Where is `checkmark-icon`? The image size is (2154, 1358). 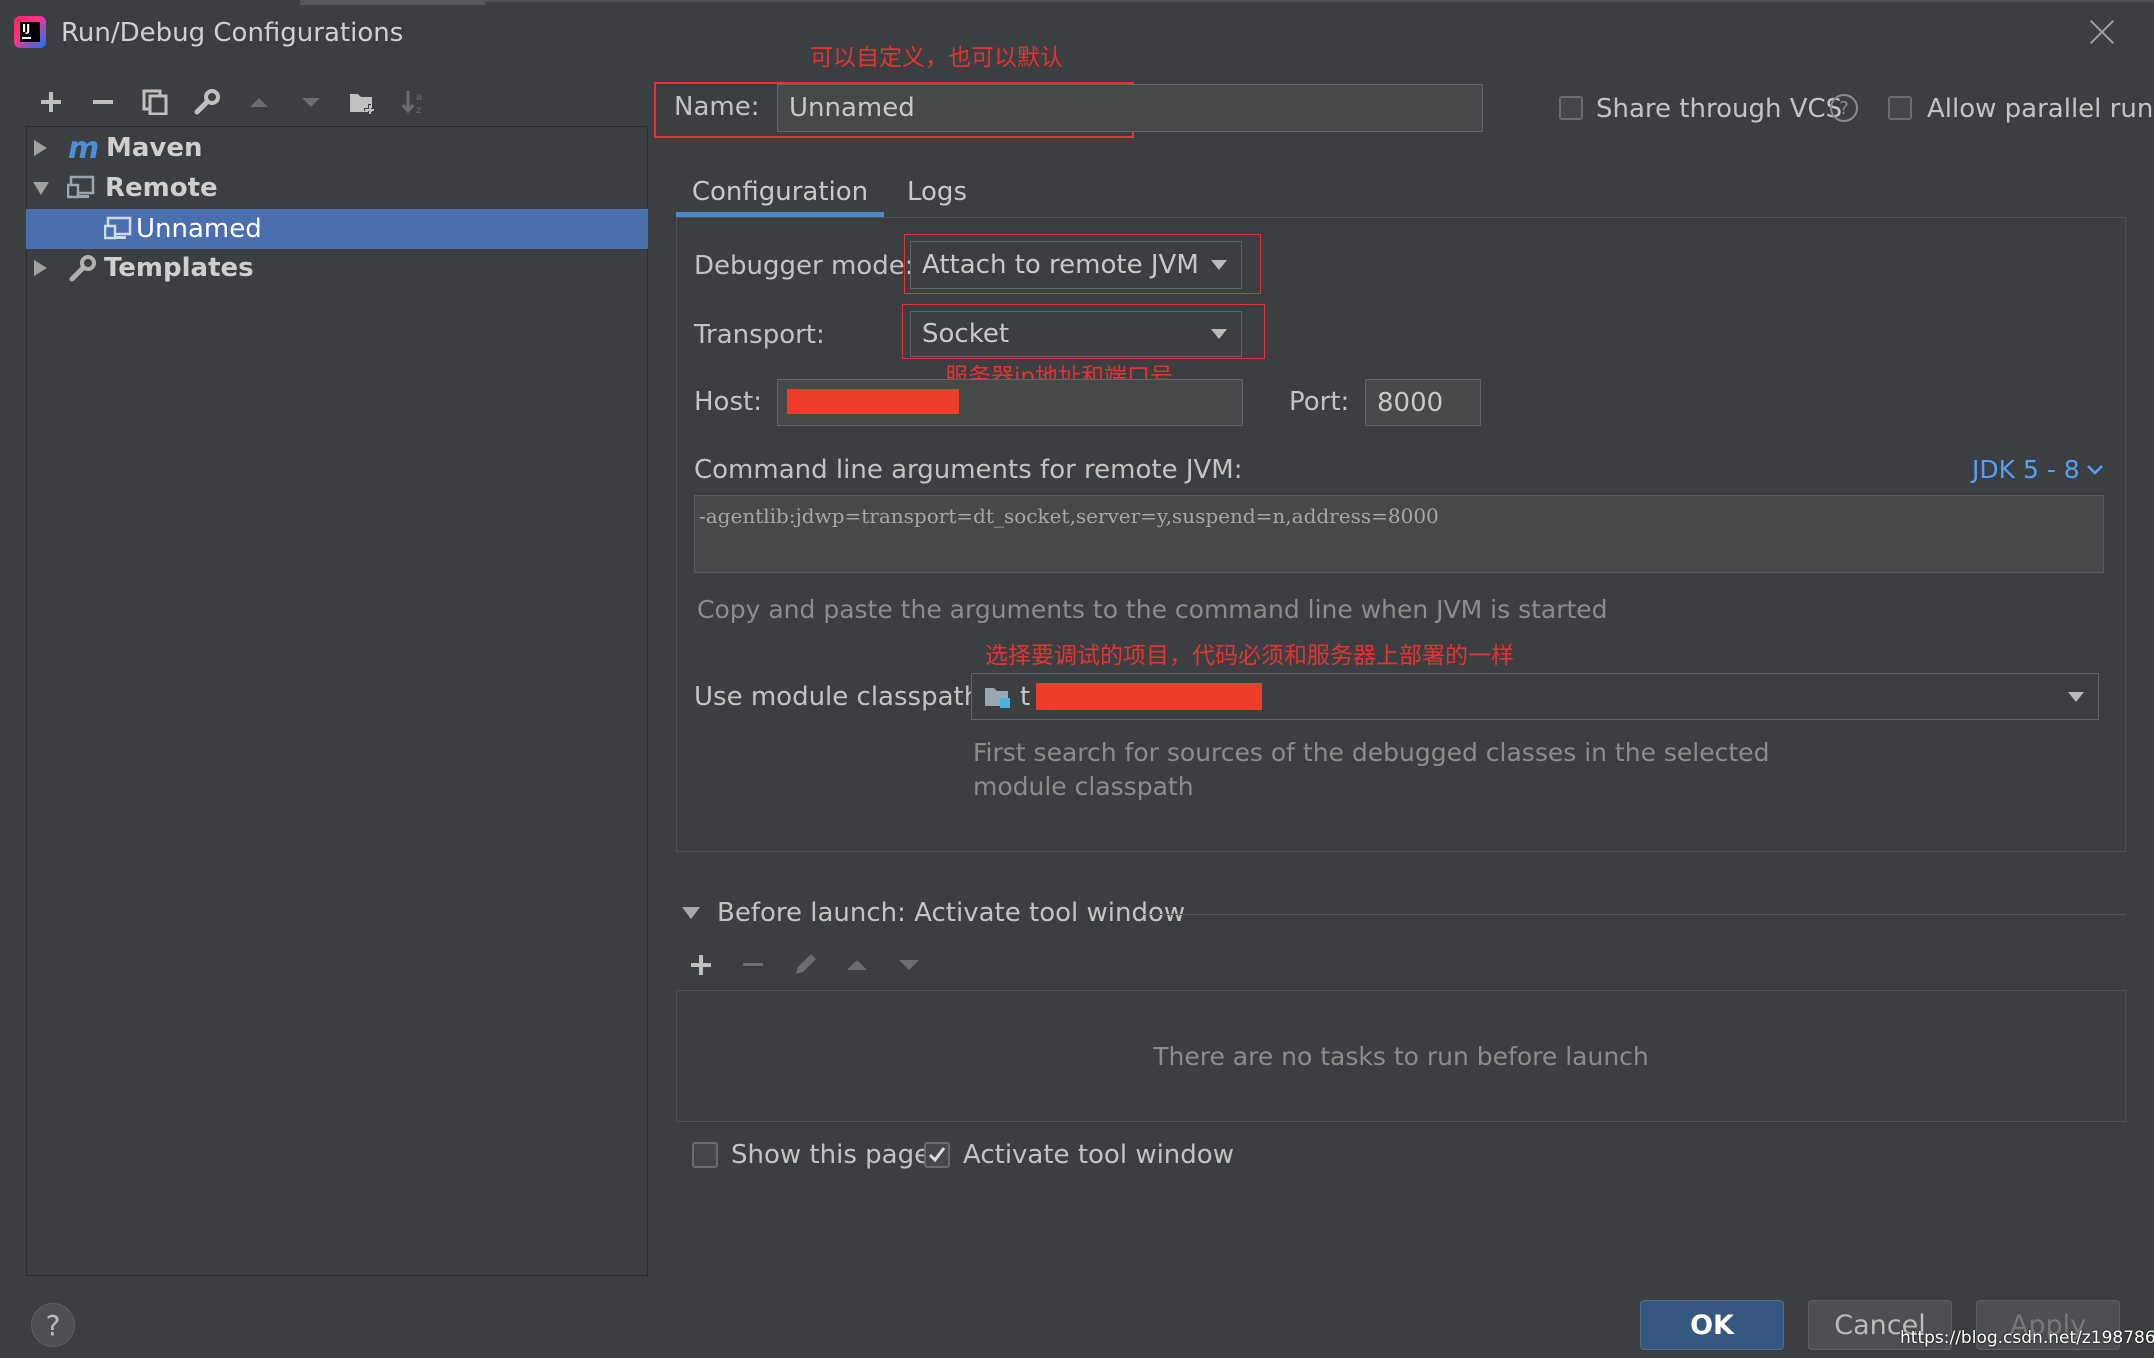
checkmark-icon is located at coordinates (937, 1155).